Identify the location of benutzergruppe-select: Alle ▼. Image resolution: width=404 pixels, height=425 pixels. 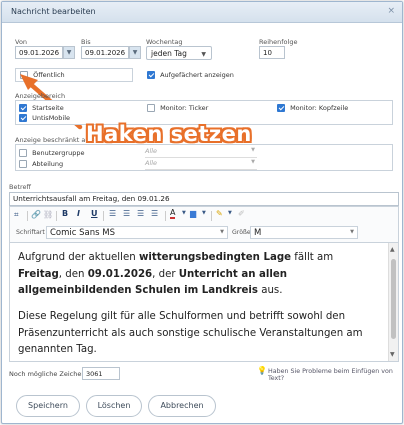
(201, 152).